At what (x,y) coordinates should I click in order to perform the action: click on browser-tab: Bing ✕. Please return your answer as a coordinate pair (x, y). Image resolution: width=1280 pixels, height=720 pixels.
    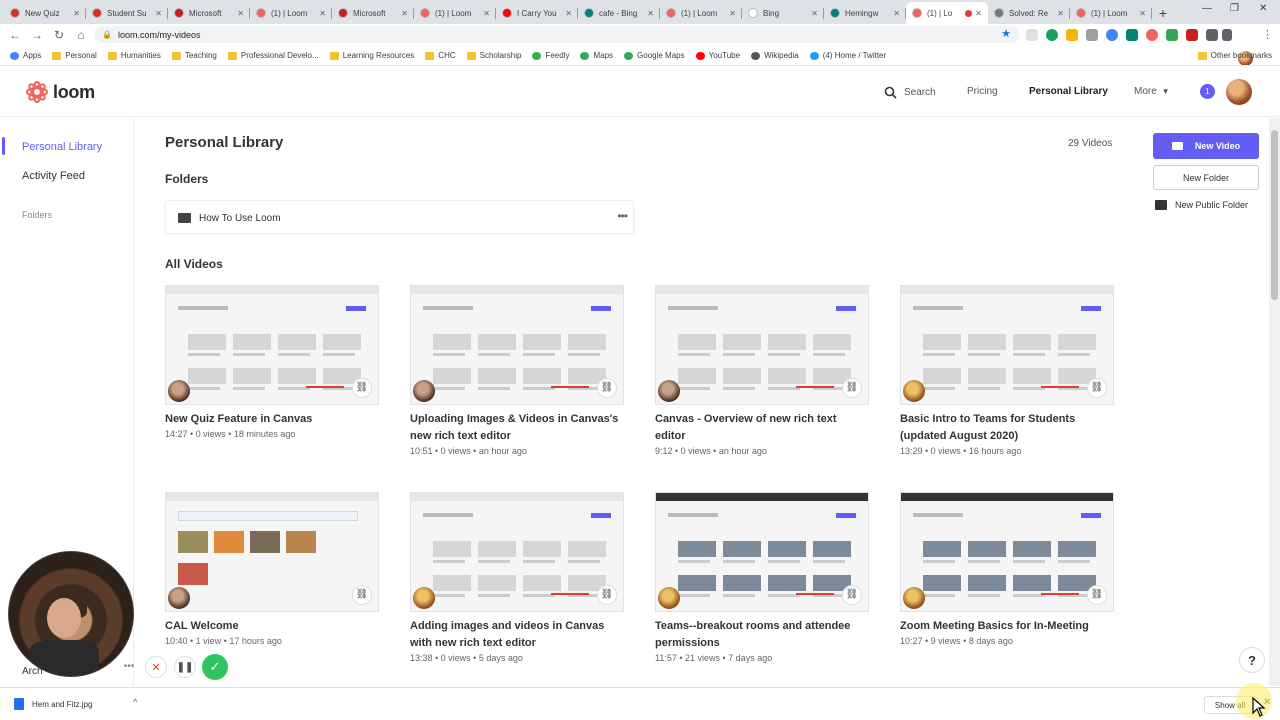
    Looking at the image, I should click on (783, 13).